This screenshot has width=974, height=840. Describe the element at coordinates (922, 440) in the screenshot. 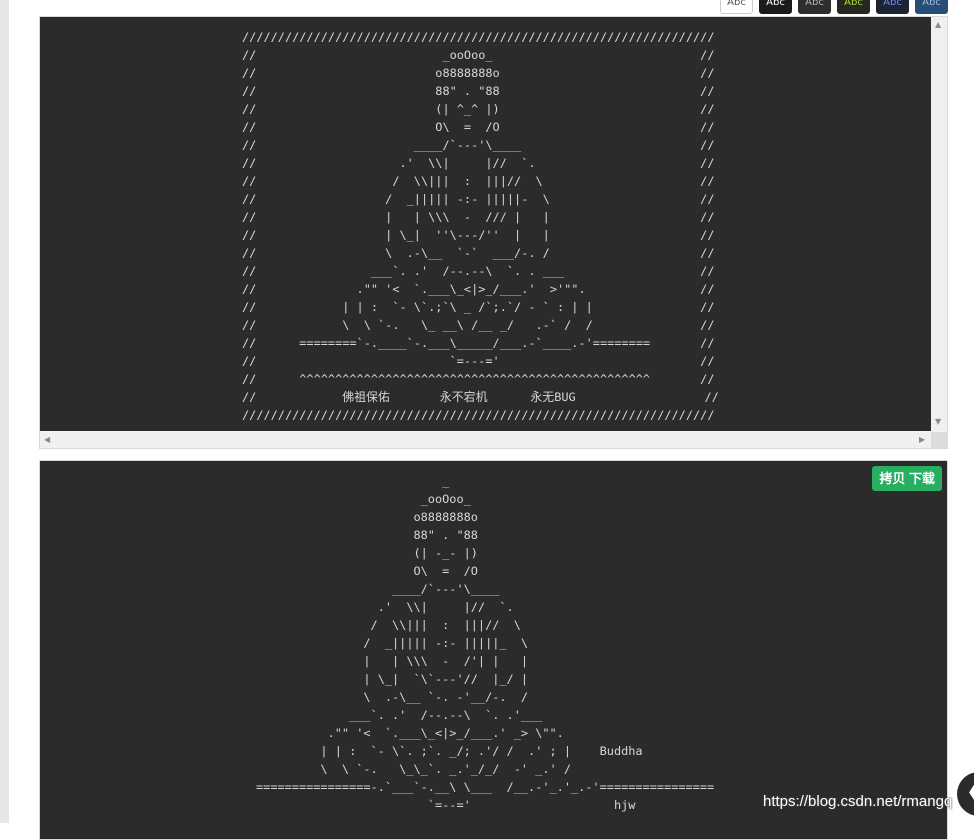

I see `scroll-right-arrow-icon: ▶` at that location.